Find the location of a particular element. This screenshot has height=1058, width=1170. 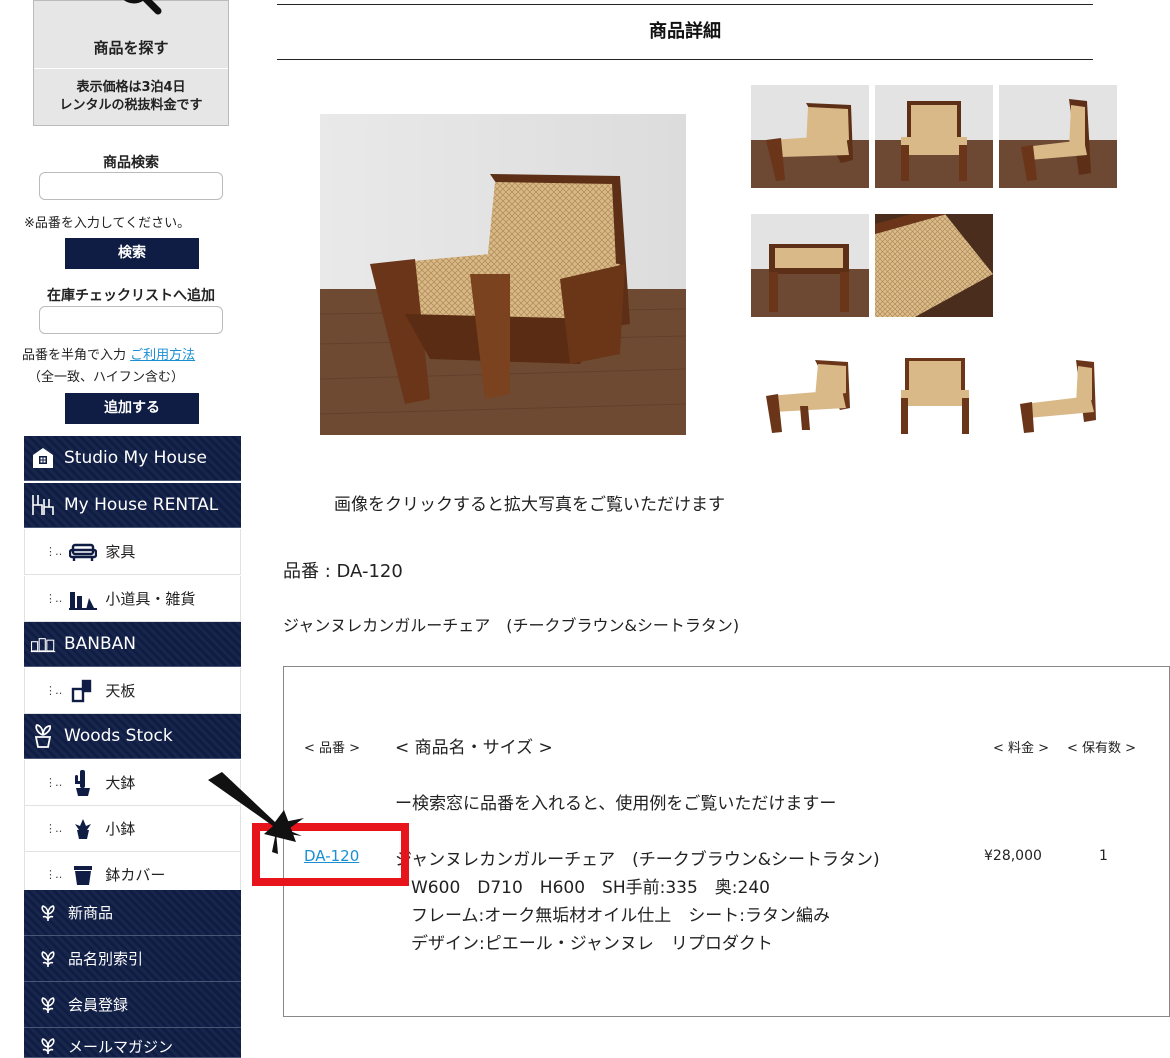

row-material: フレーム:オーク無垢材オイル仕上 シート:ラタン編み is located at coordinates (620, 916).